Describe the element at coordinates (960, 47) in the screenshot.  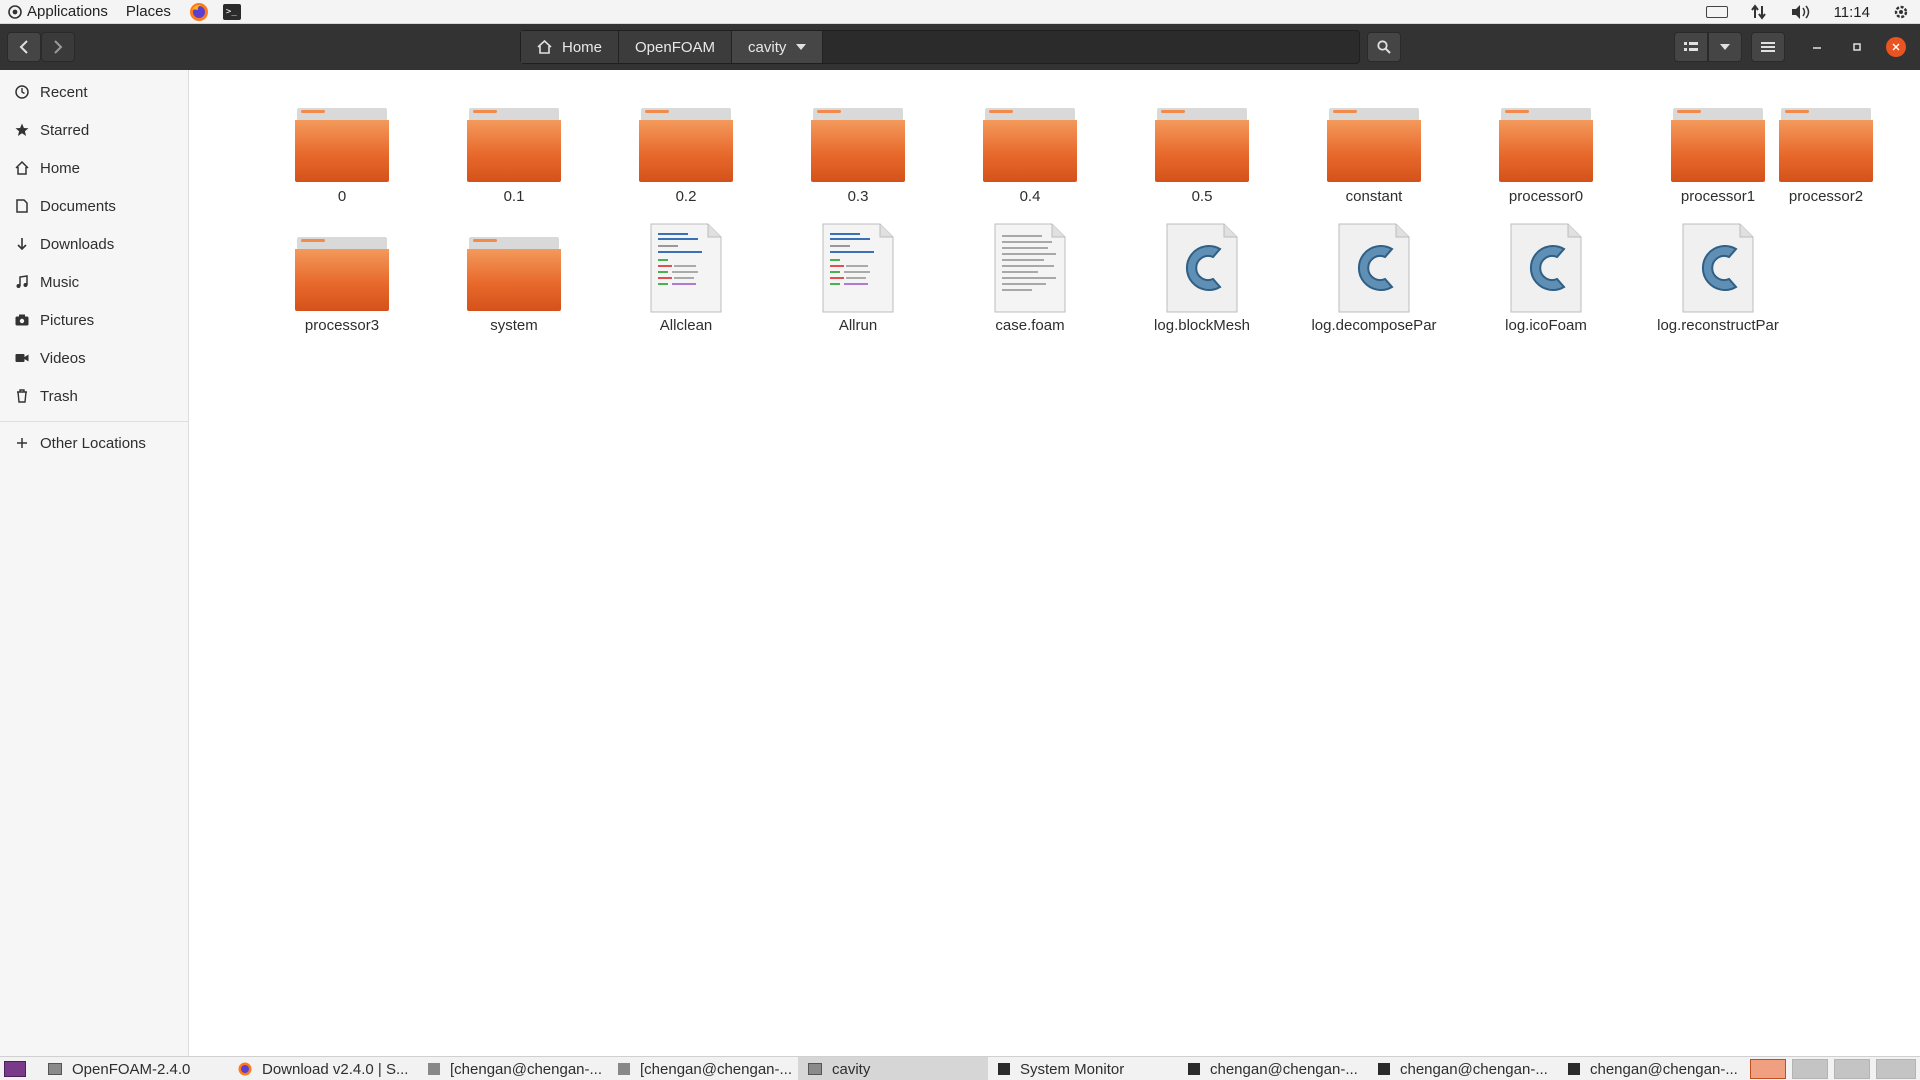
I see `header-bar: Home OpenFOAM cavity` at that location.